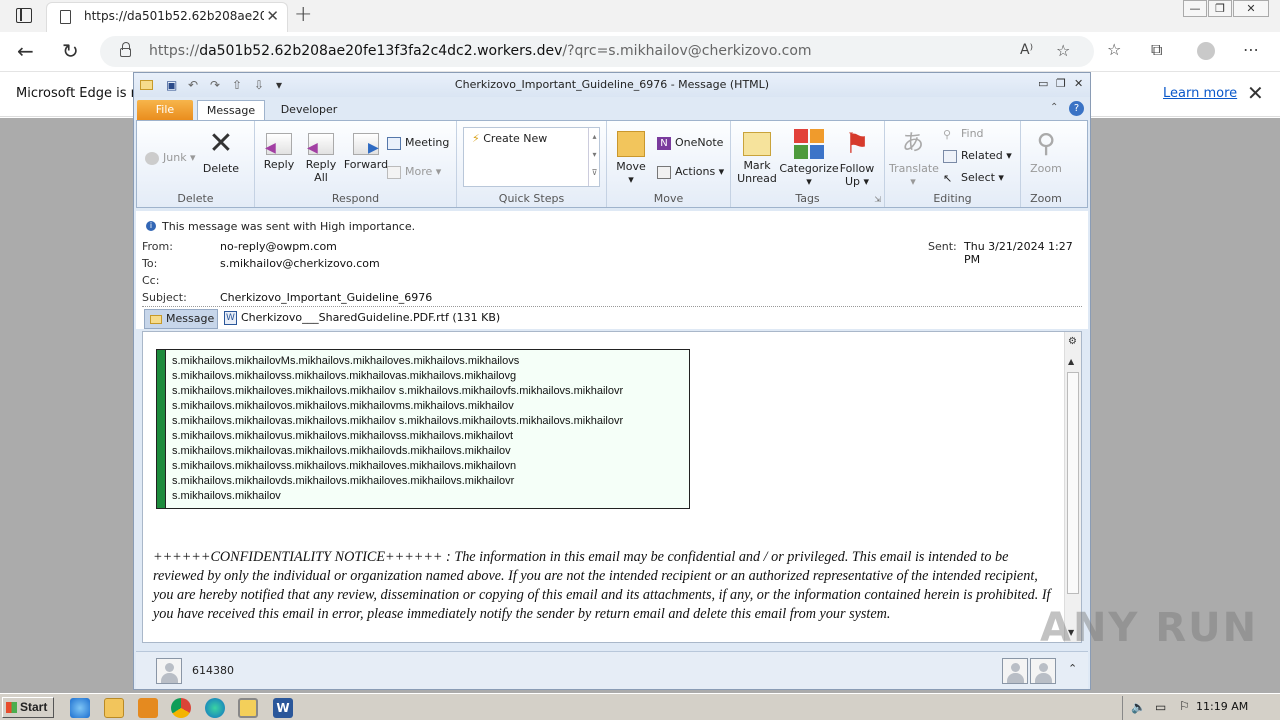 This screenshot has height=720, width=1280. What do you see at coordinates (125, 49) in the screenshot?
I see `lock-icon` at bounding box center [125, 49].